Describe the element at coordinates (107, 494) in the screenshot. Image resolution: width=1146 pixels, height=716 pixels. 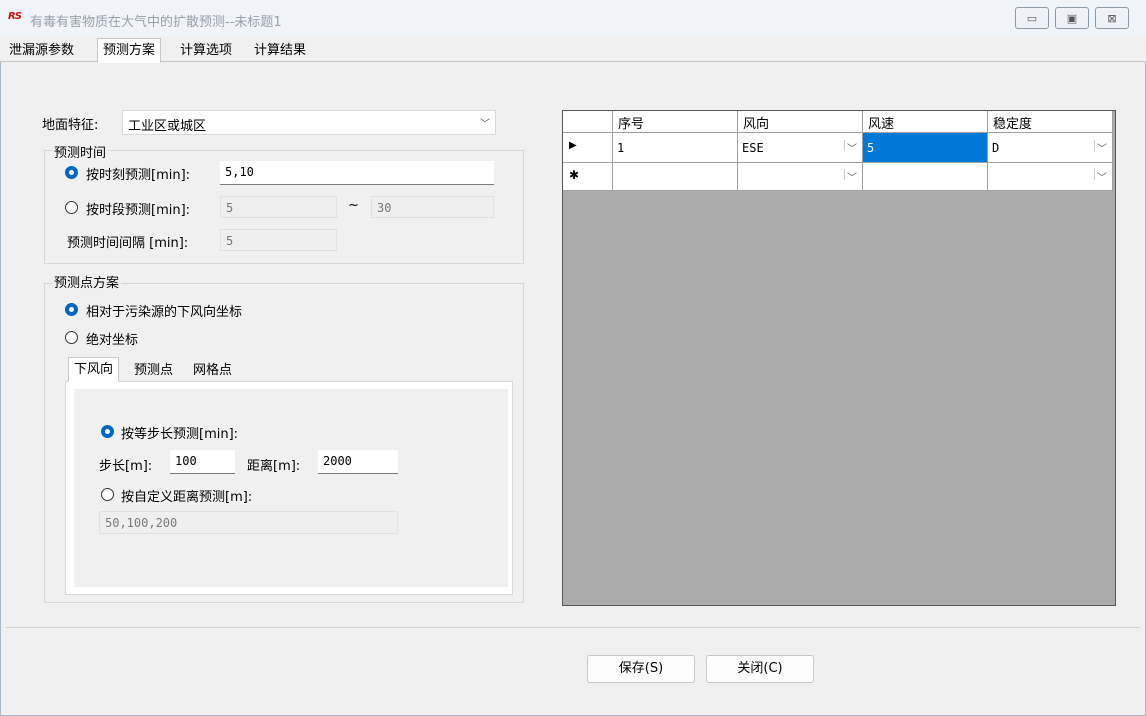
I see `custom-distance-radio` at that location.